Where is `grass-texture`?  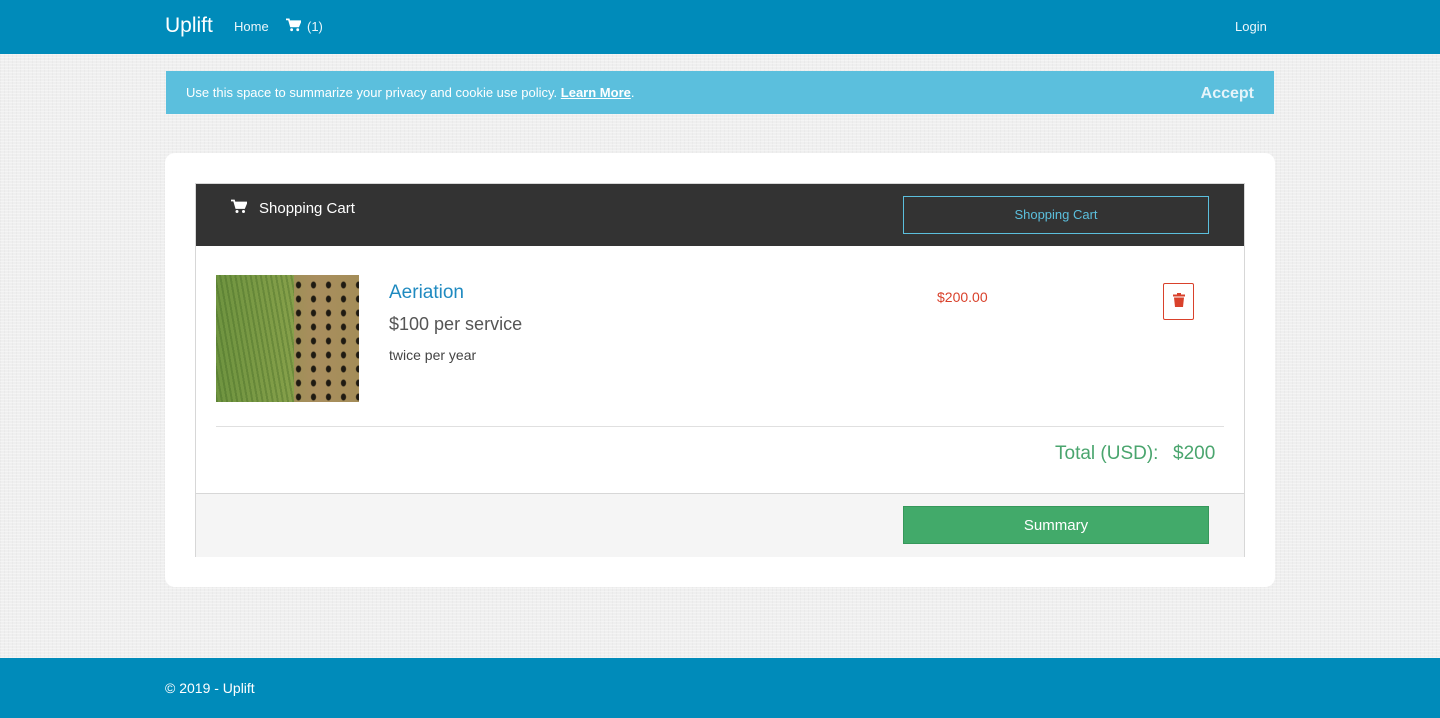
grass-texture is located at coordinates (255, 338).